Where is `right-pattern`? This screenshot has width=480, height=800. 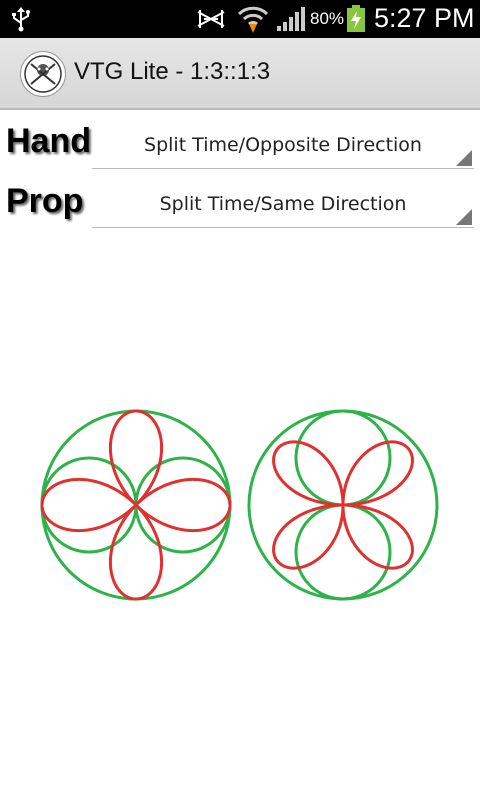 right-pattern is located at coordinates (343, 505).